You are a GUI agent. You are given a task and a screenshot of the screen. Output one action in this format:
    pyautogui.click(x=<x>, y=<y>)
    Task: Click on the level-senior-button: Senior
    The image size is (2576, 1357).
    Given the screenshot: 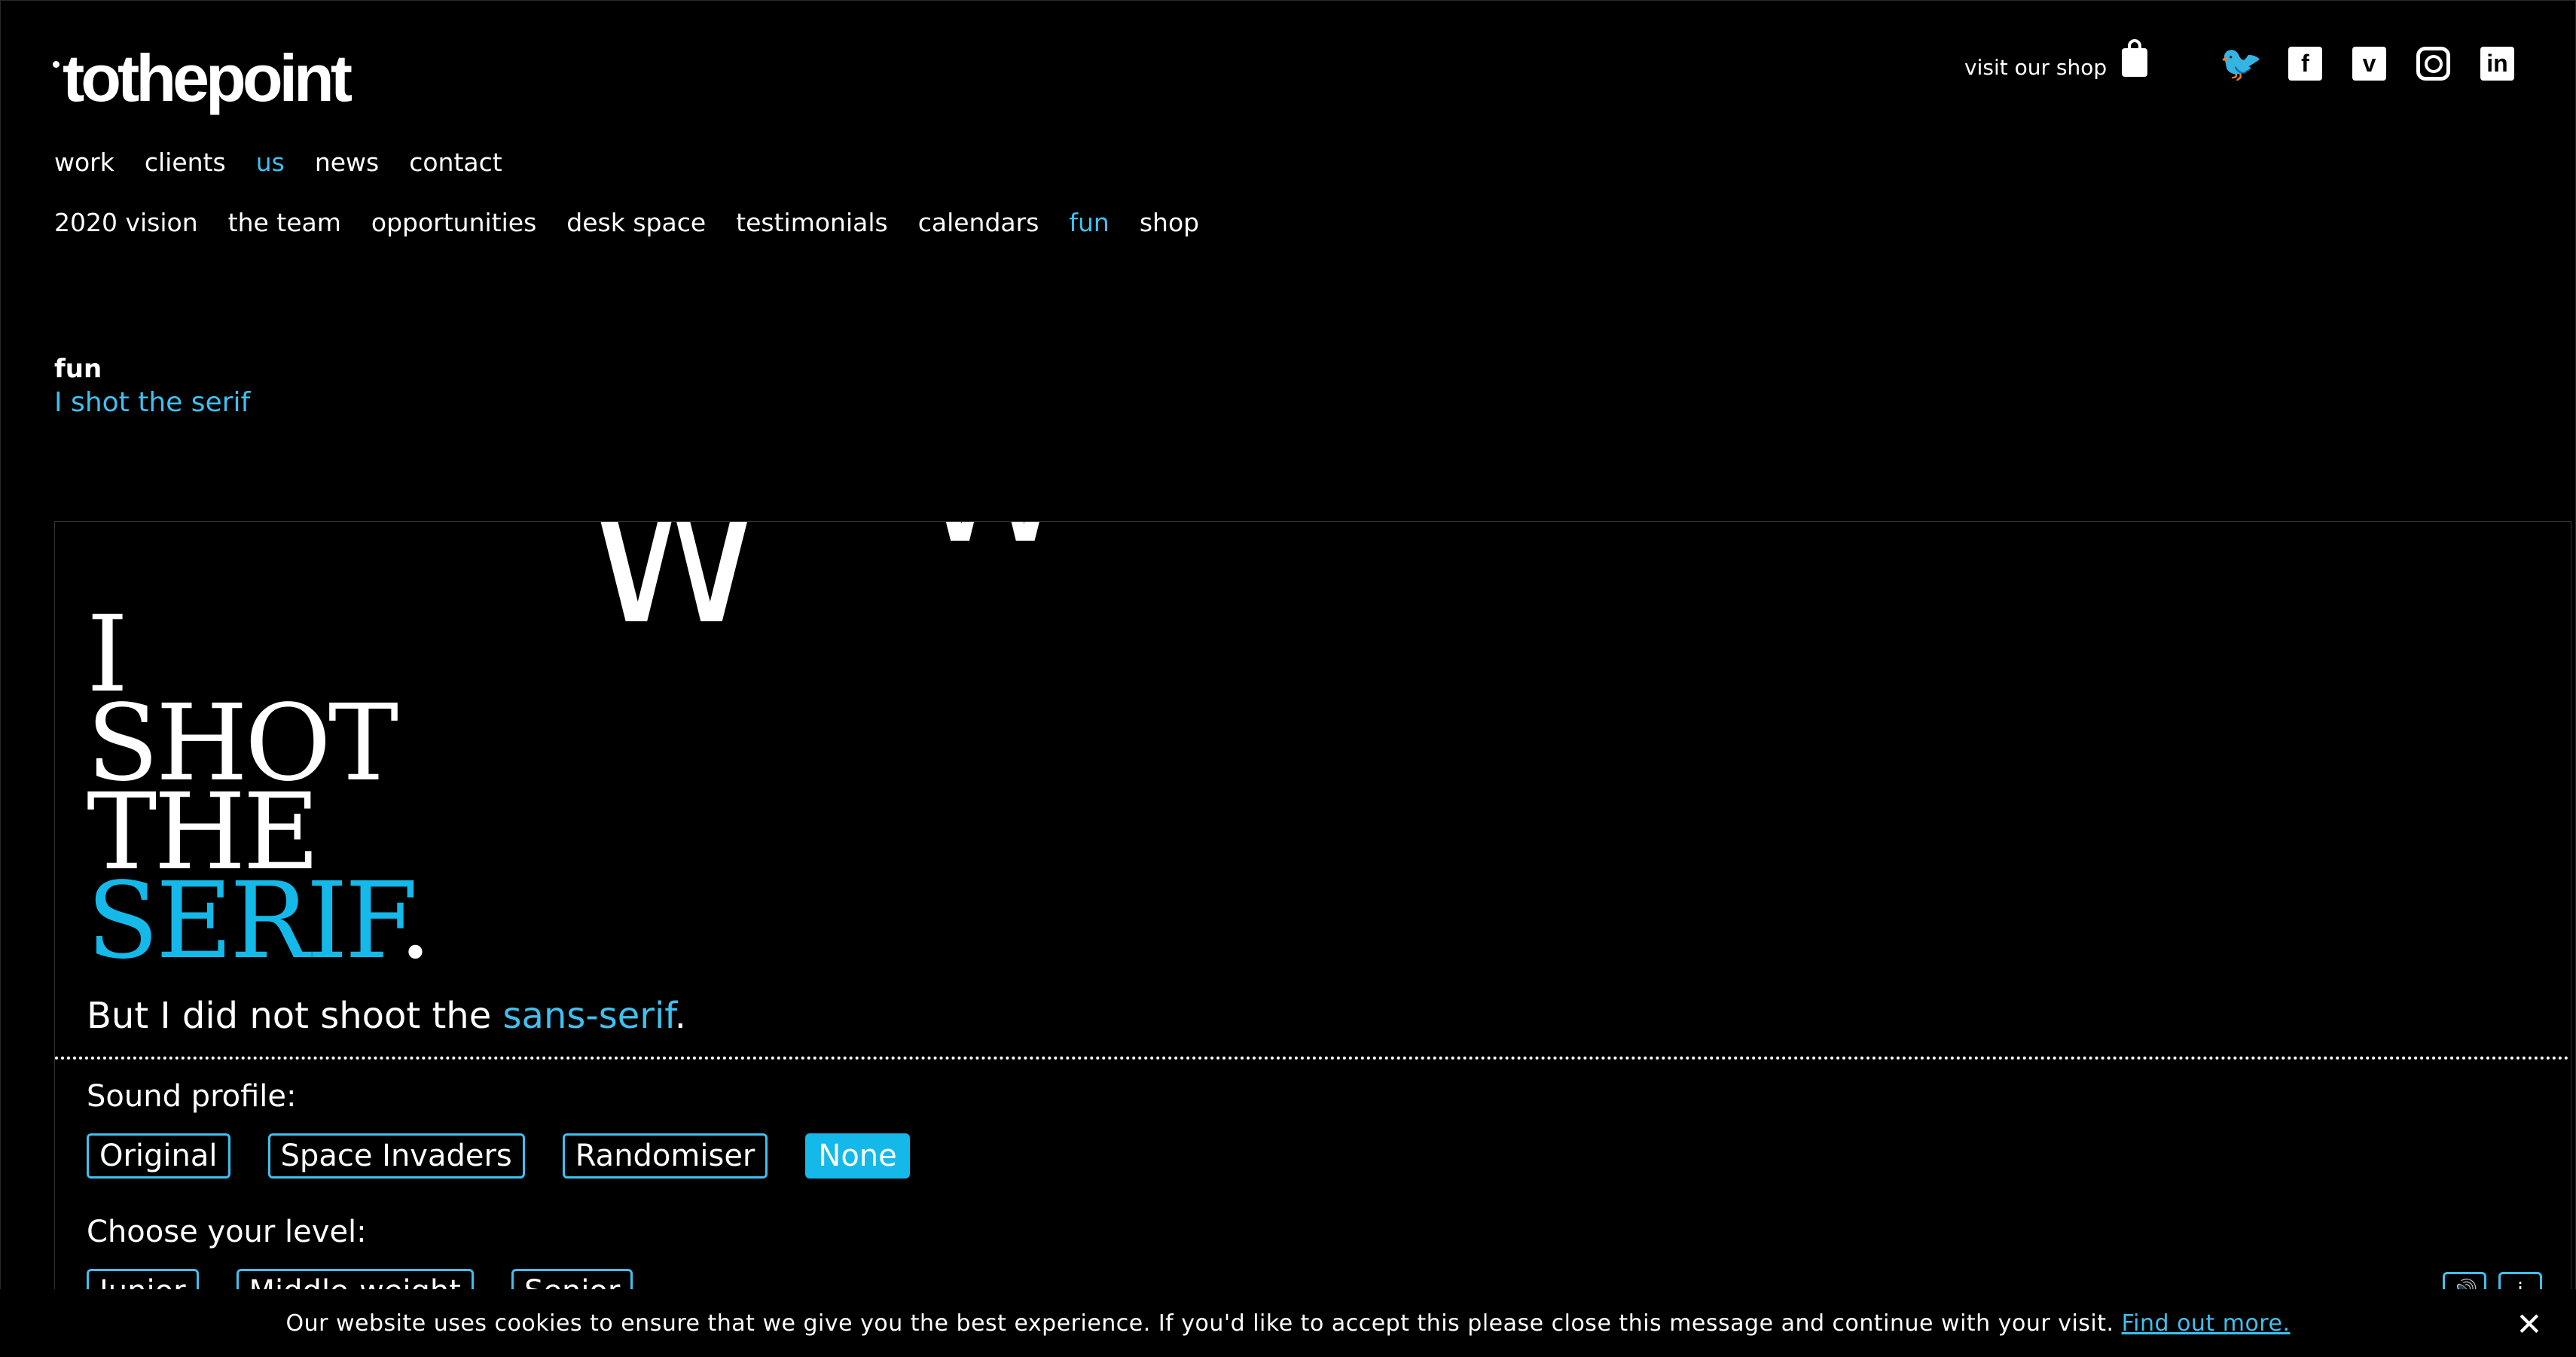 What is the action you would take?
    pyautogui.click(x=572, y=1280)
    